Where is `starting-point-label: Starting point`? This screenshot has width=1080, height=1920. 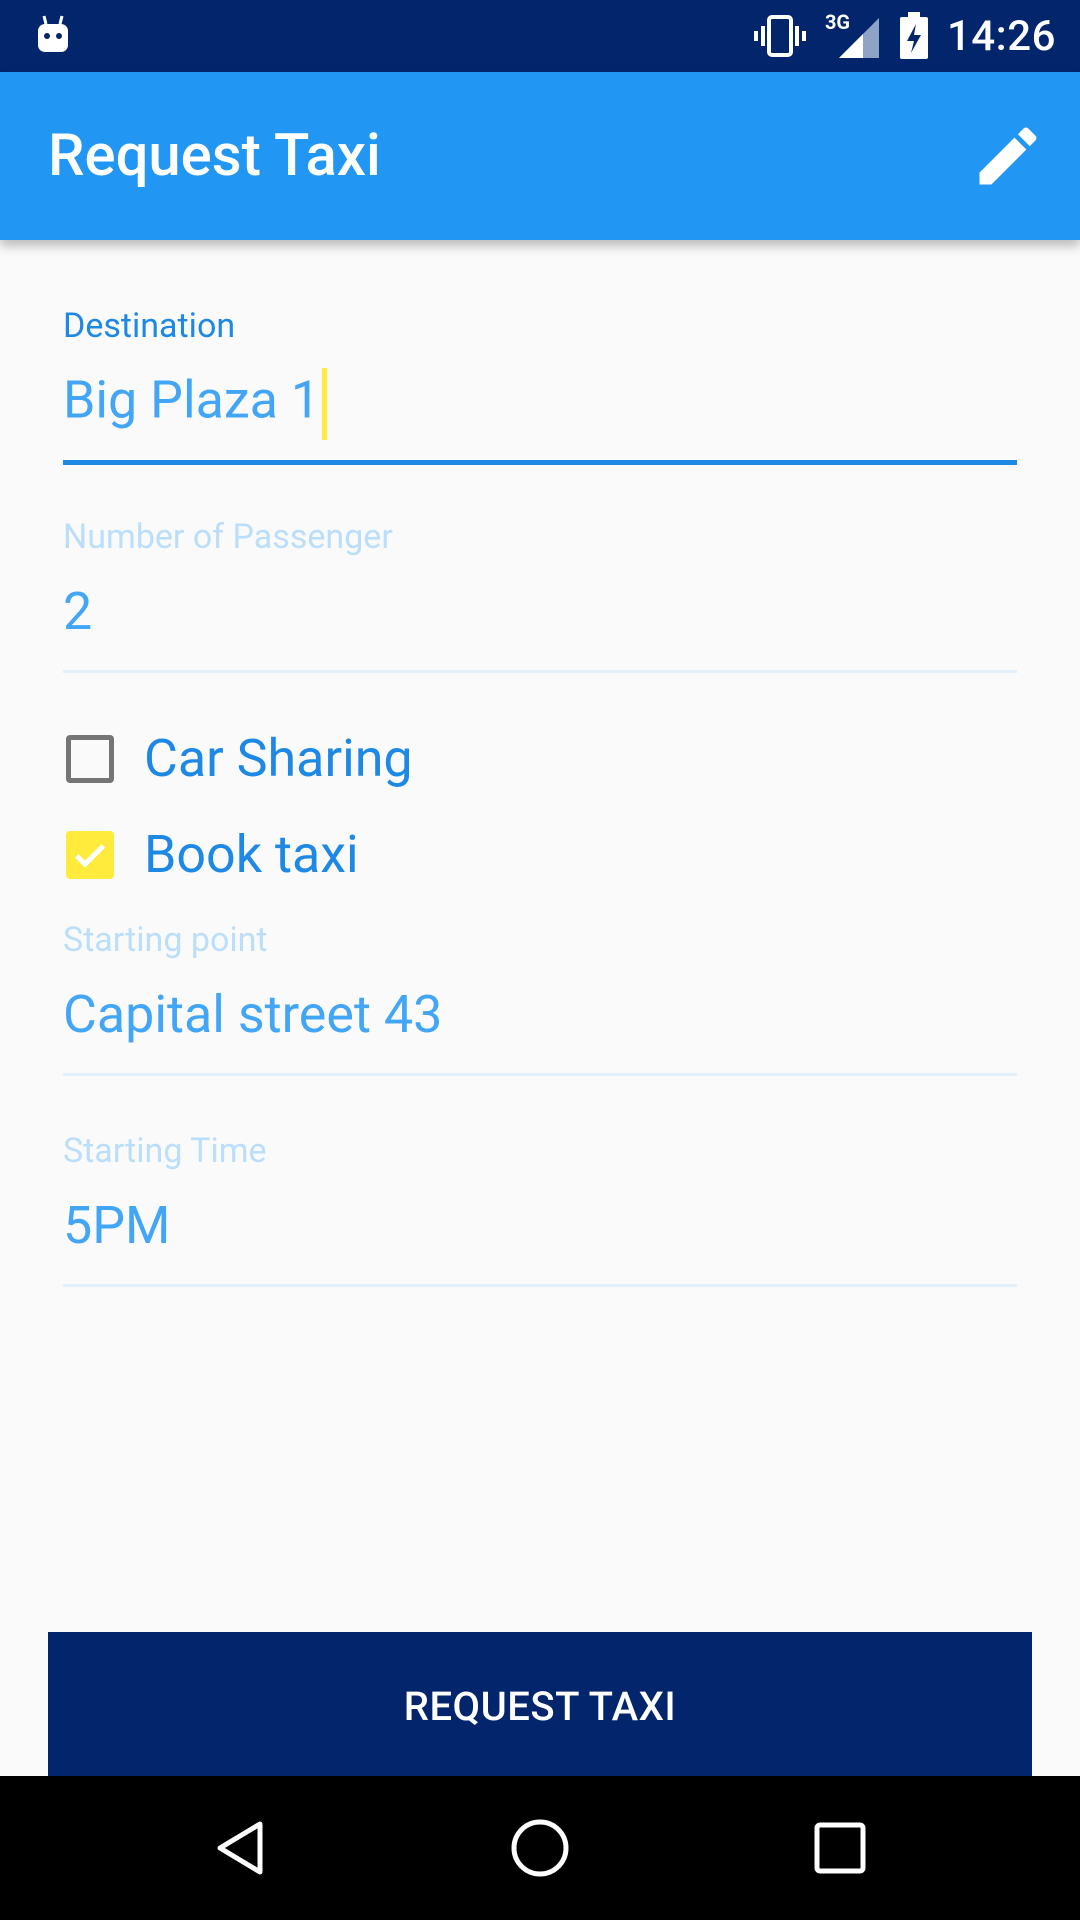 starting-point-label: Starting point is located at coordinates (165, 940).